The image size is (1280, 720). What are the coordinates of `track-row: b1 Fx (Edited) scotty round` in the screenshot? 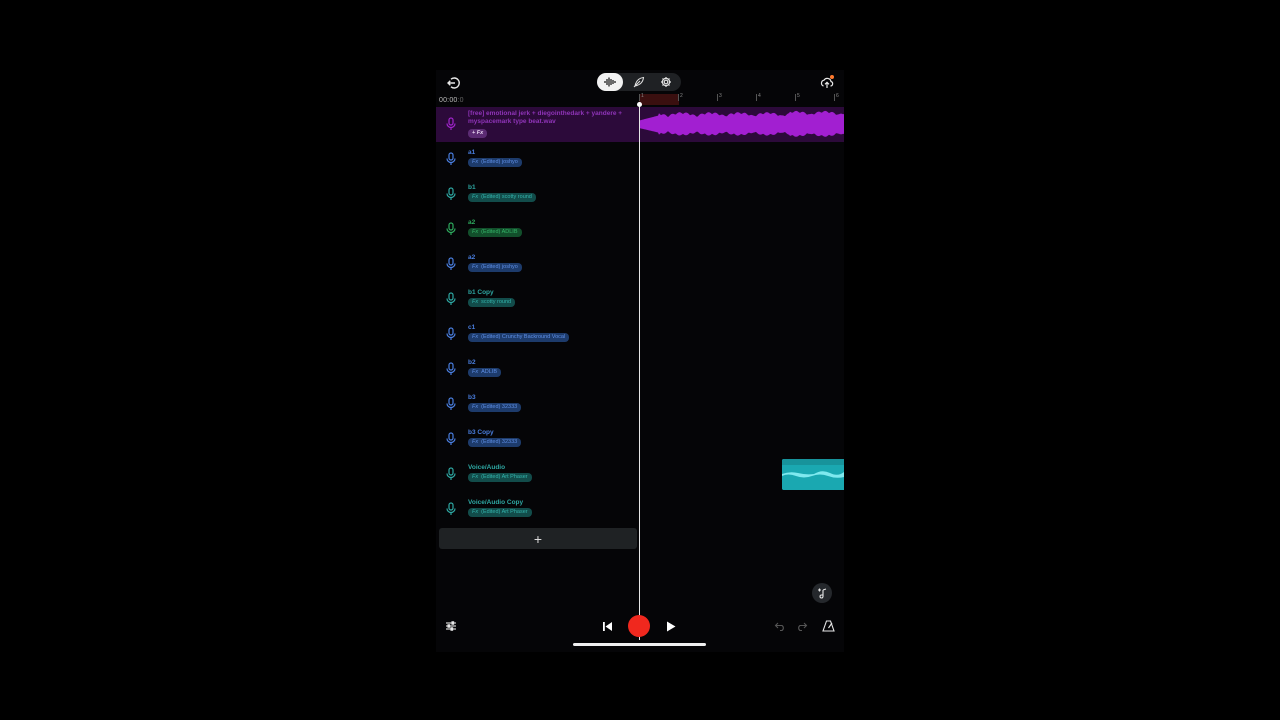 It's located at (640, 194).